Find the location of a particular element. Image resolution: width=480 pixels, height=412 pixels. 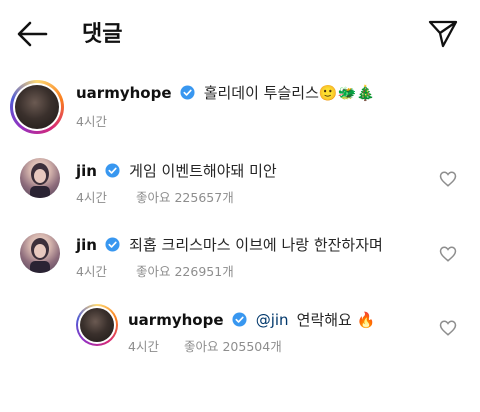

caption-text: 홀리데이 투슬리스🙂🐲🎄 is located at coordinates (289, 93).